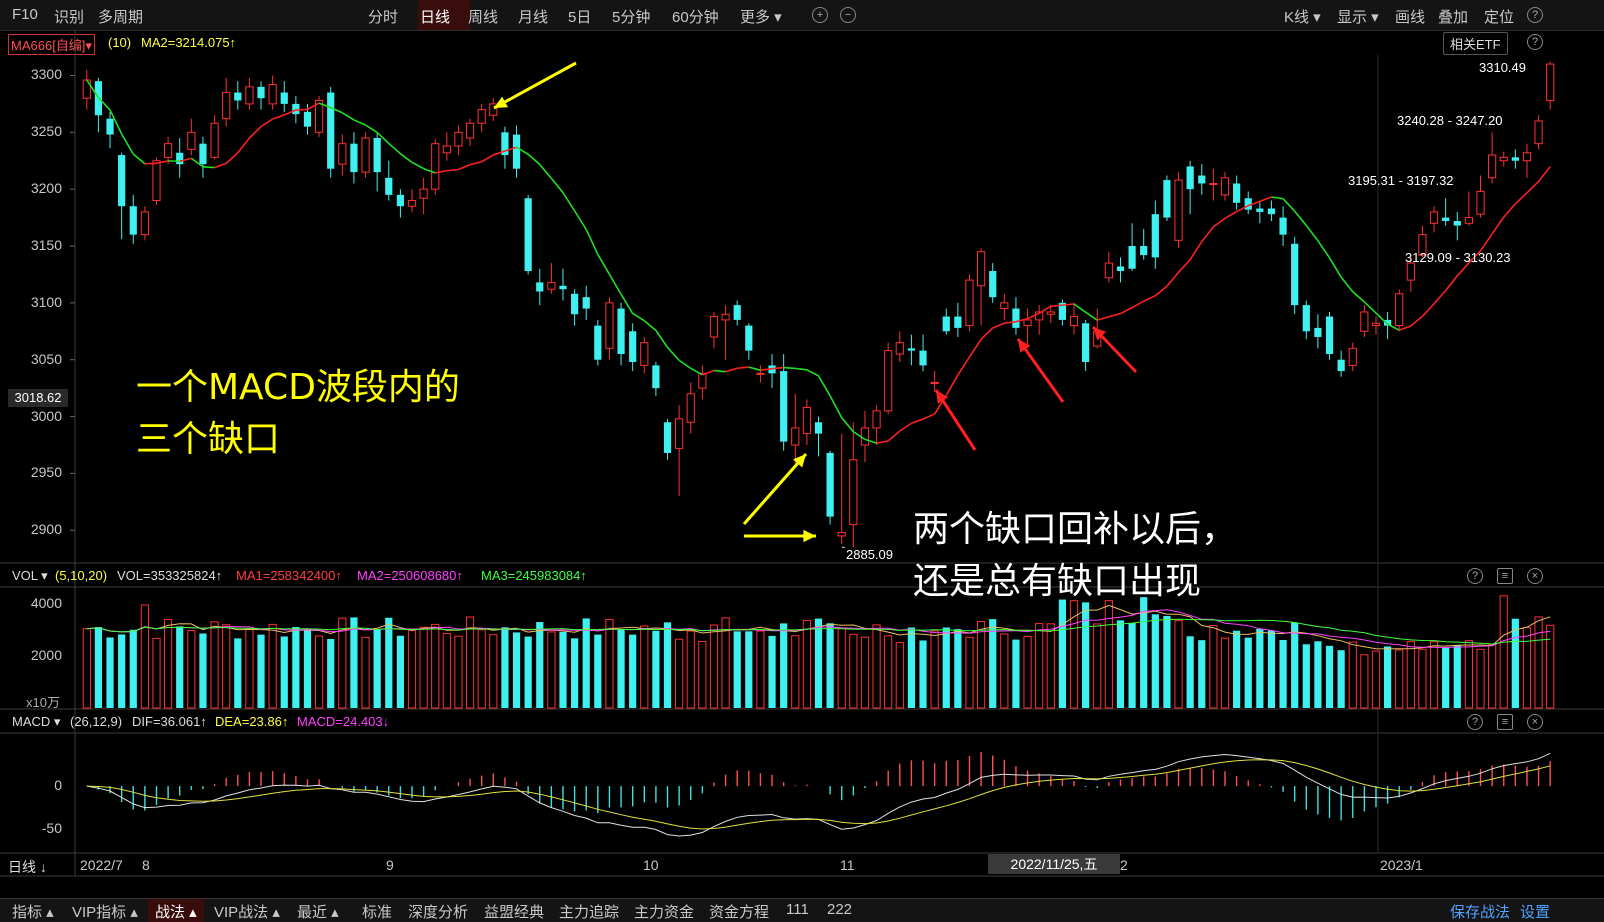  Describe the element at coordinates (664, 911) in the screenshot. I see `tab-main-force-funds: 主力资金` at that location.